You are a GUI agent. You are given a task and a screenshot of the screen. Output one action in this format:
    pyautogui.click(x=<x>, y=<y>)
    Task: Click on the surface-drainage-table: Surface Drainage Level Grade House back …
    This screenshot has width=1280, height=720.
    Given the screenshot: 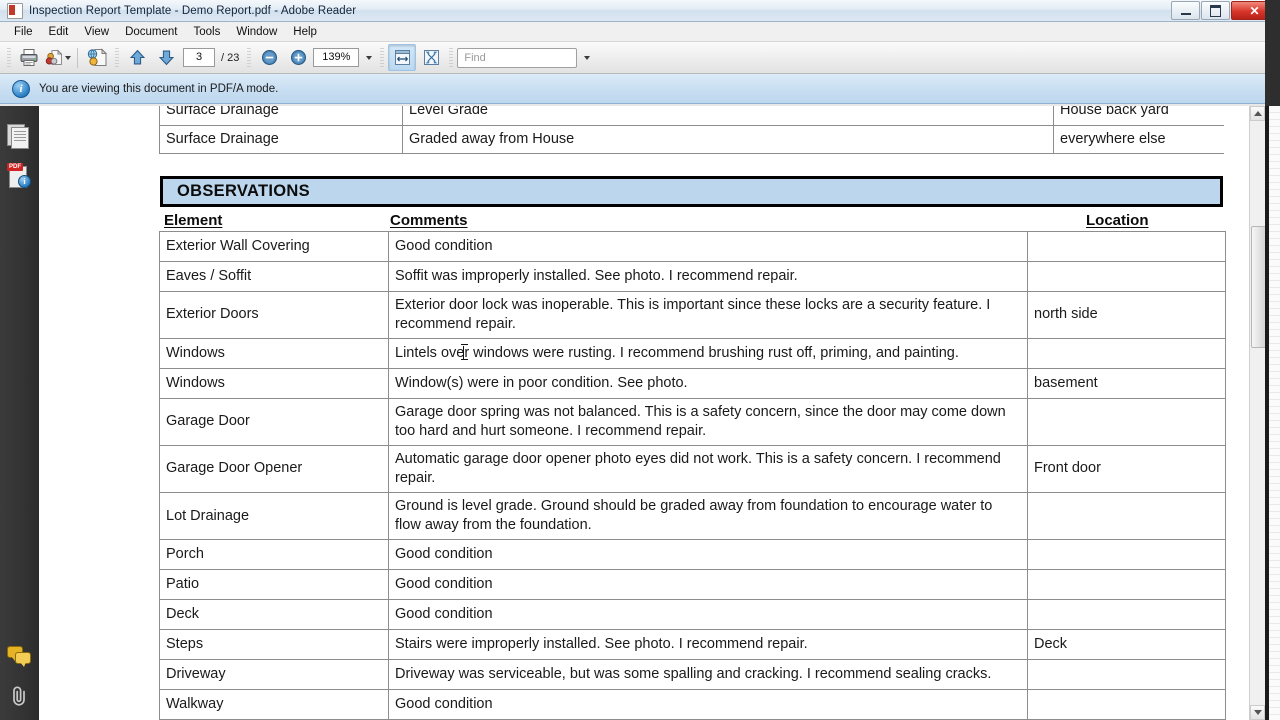 What is the action you would take?
    pyautogui.click(x=691, y=130)
    